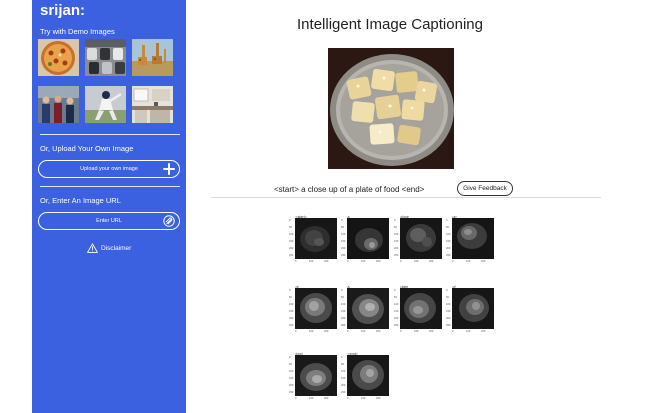 This screenshot has height=413, width=650. Describe the element at coordinates (62, 10) in the screenshot. I see `brand-logo: srijan:` at that location.